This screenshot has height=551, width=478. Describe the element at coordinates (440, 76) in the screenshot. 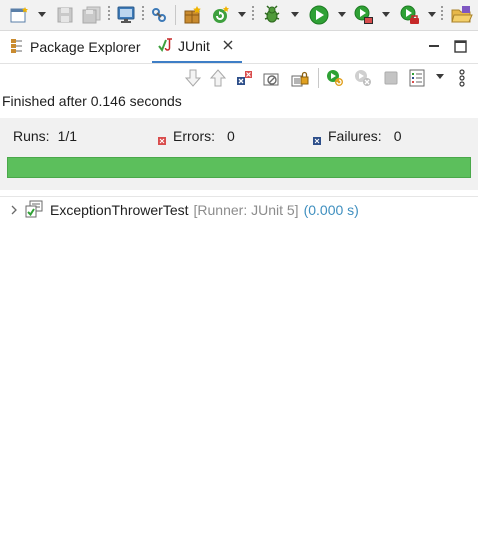

I see `history-dropdown-icon` at that location.